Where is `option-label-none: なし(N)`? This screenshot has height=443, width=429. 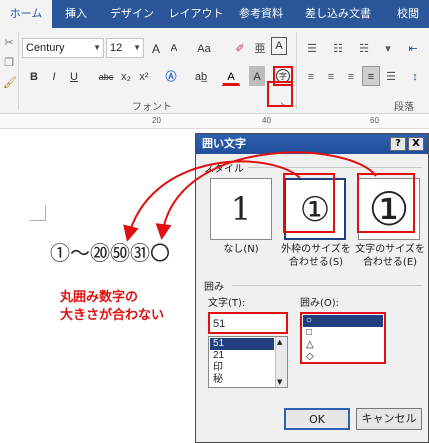
option-label-none: なし(N) is located at coordinates (241, 249).